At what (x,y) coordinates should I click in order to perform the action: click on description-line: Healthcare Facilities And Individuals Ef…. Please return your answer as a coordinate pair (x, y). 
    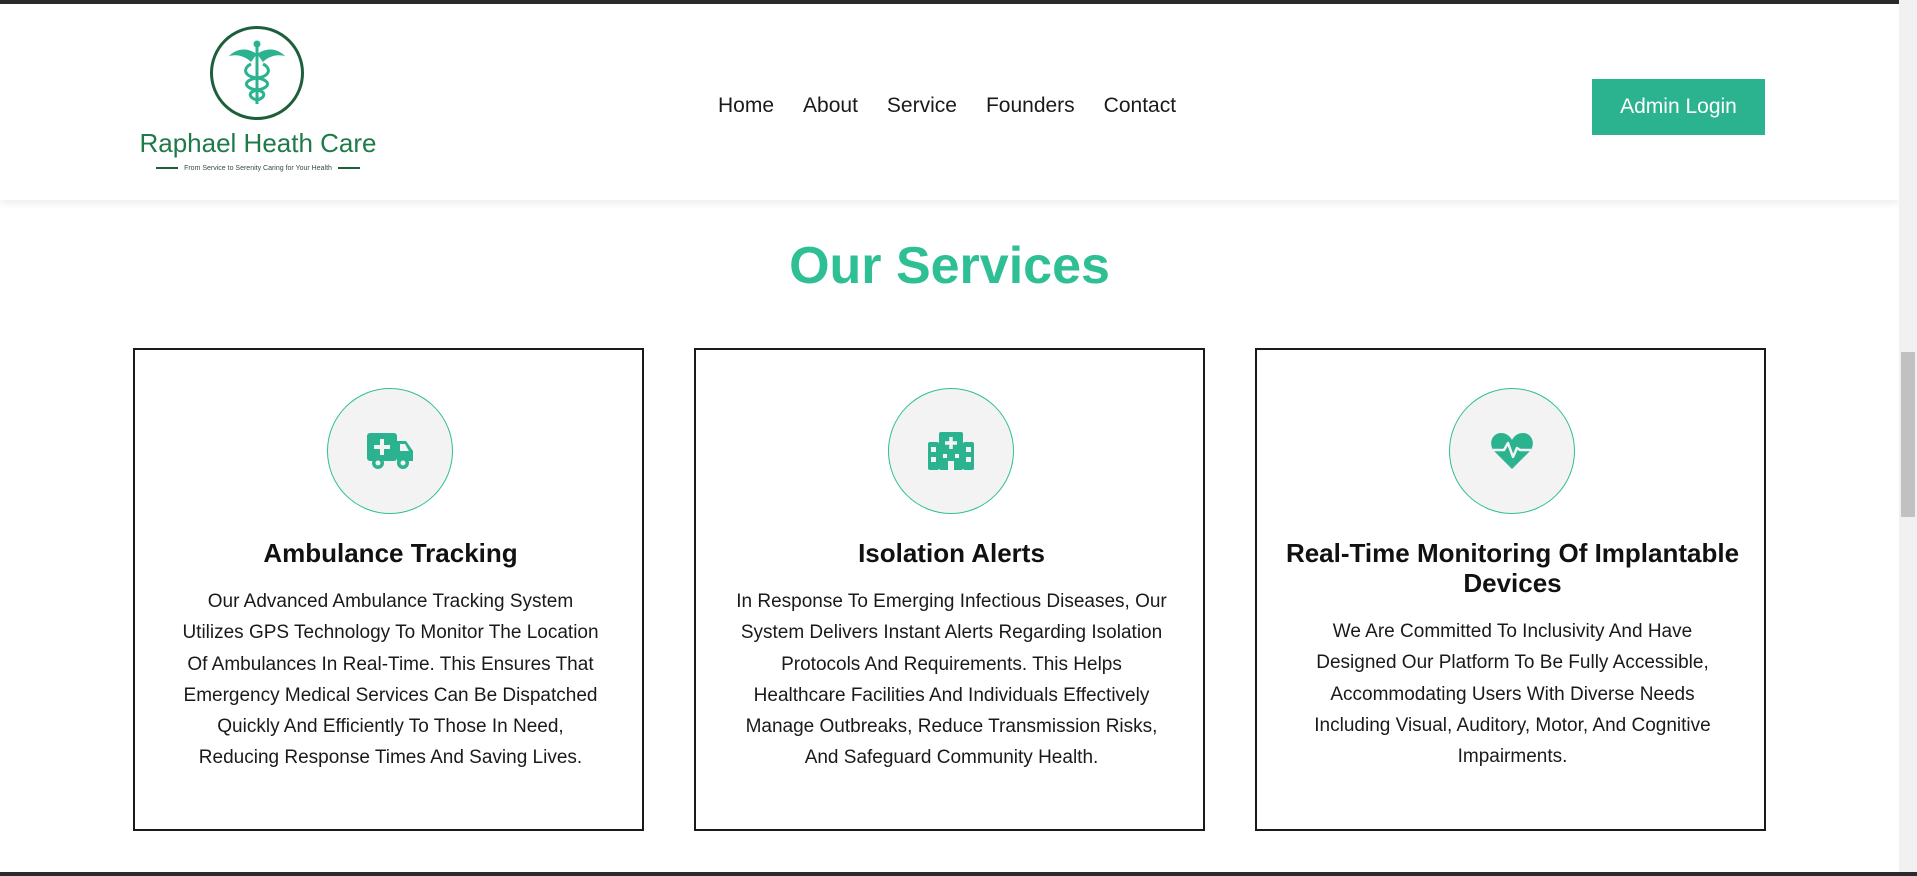
    Looking at the image, I should click on (951, 695).